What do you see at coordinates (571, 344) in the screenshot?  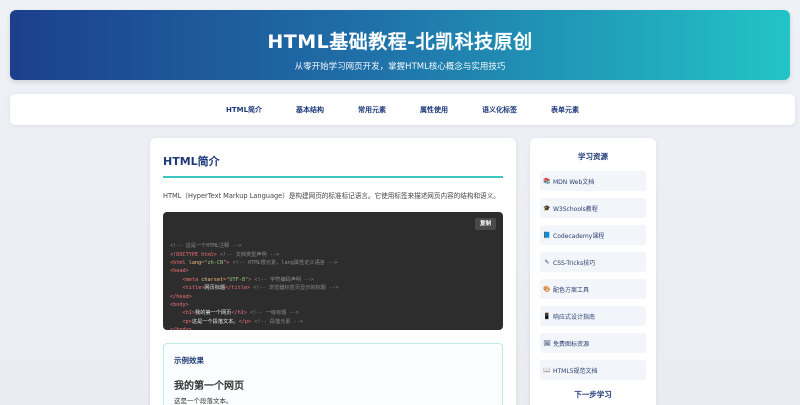 I see `resource-label: 免费图标资源` at bounding box center [571, 344].